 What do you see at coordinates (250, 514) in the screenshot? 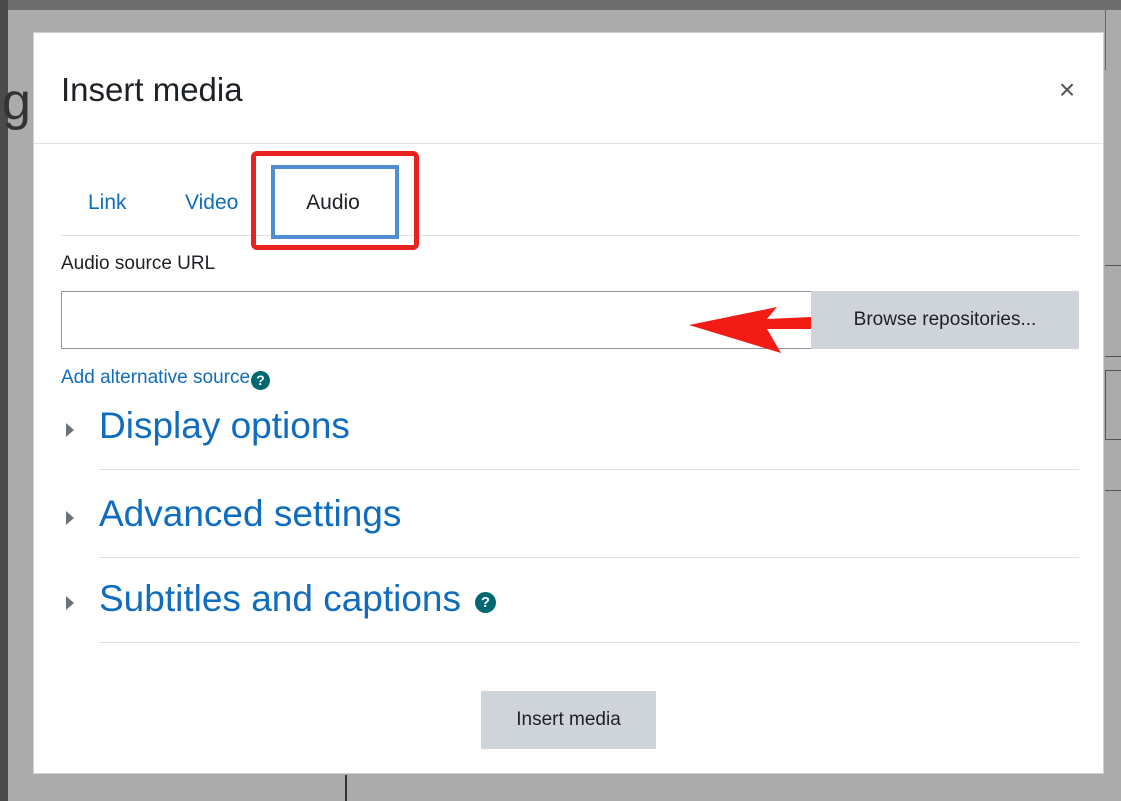
I see `section-title: Advanced settings` at bounding box center [250, 514].